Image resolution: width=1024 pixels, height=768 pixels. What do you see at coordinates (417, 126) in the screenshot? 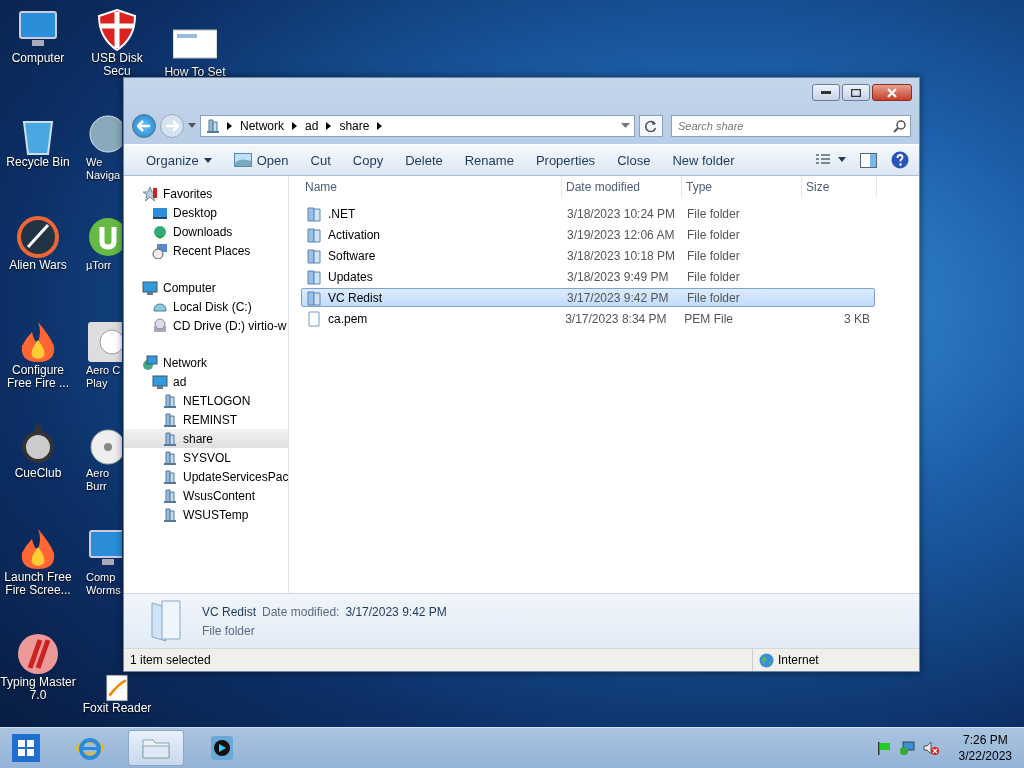
I see `address-bar: Network ad share` at bounding box center [417, 126].